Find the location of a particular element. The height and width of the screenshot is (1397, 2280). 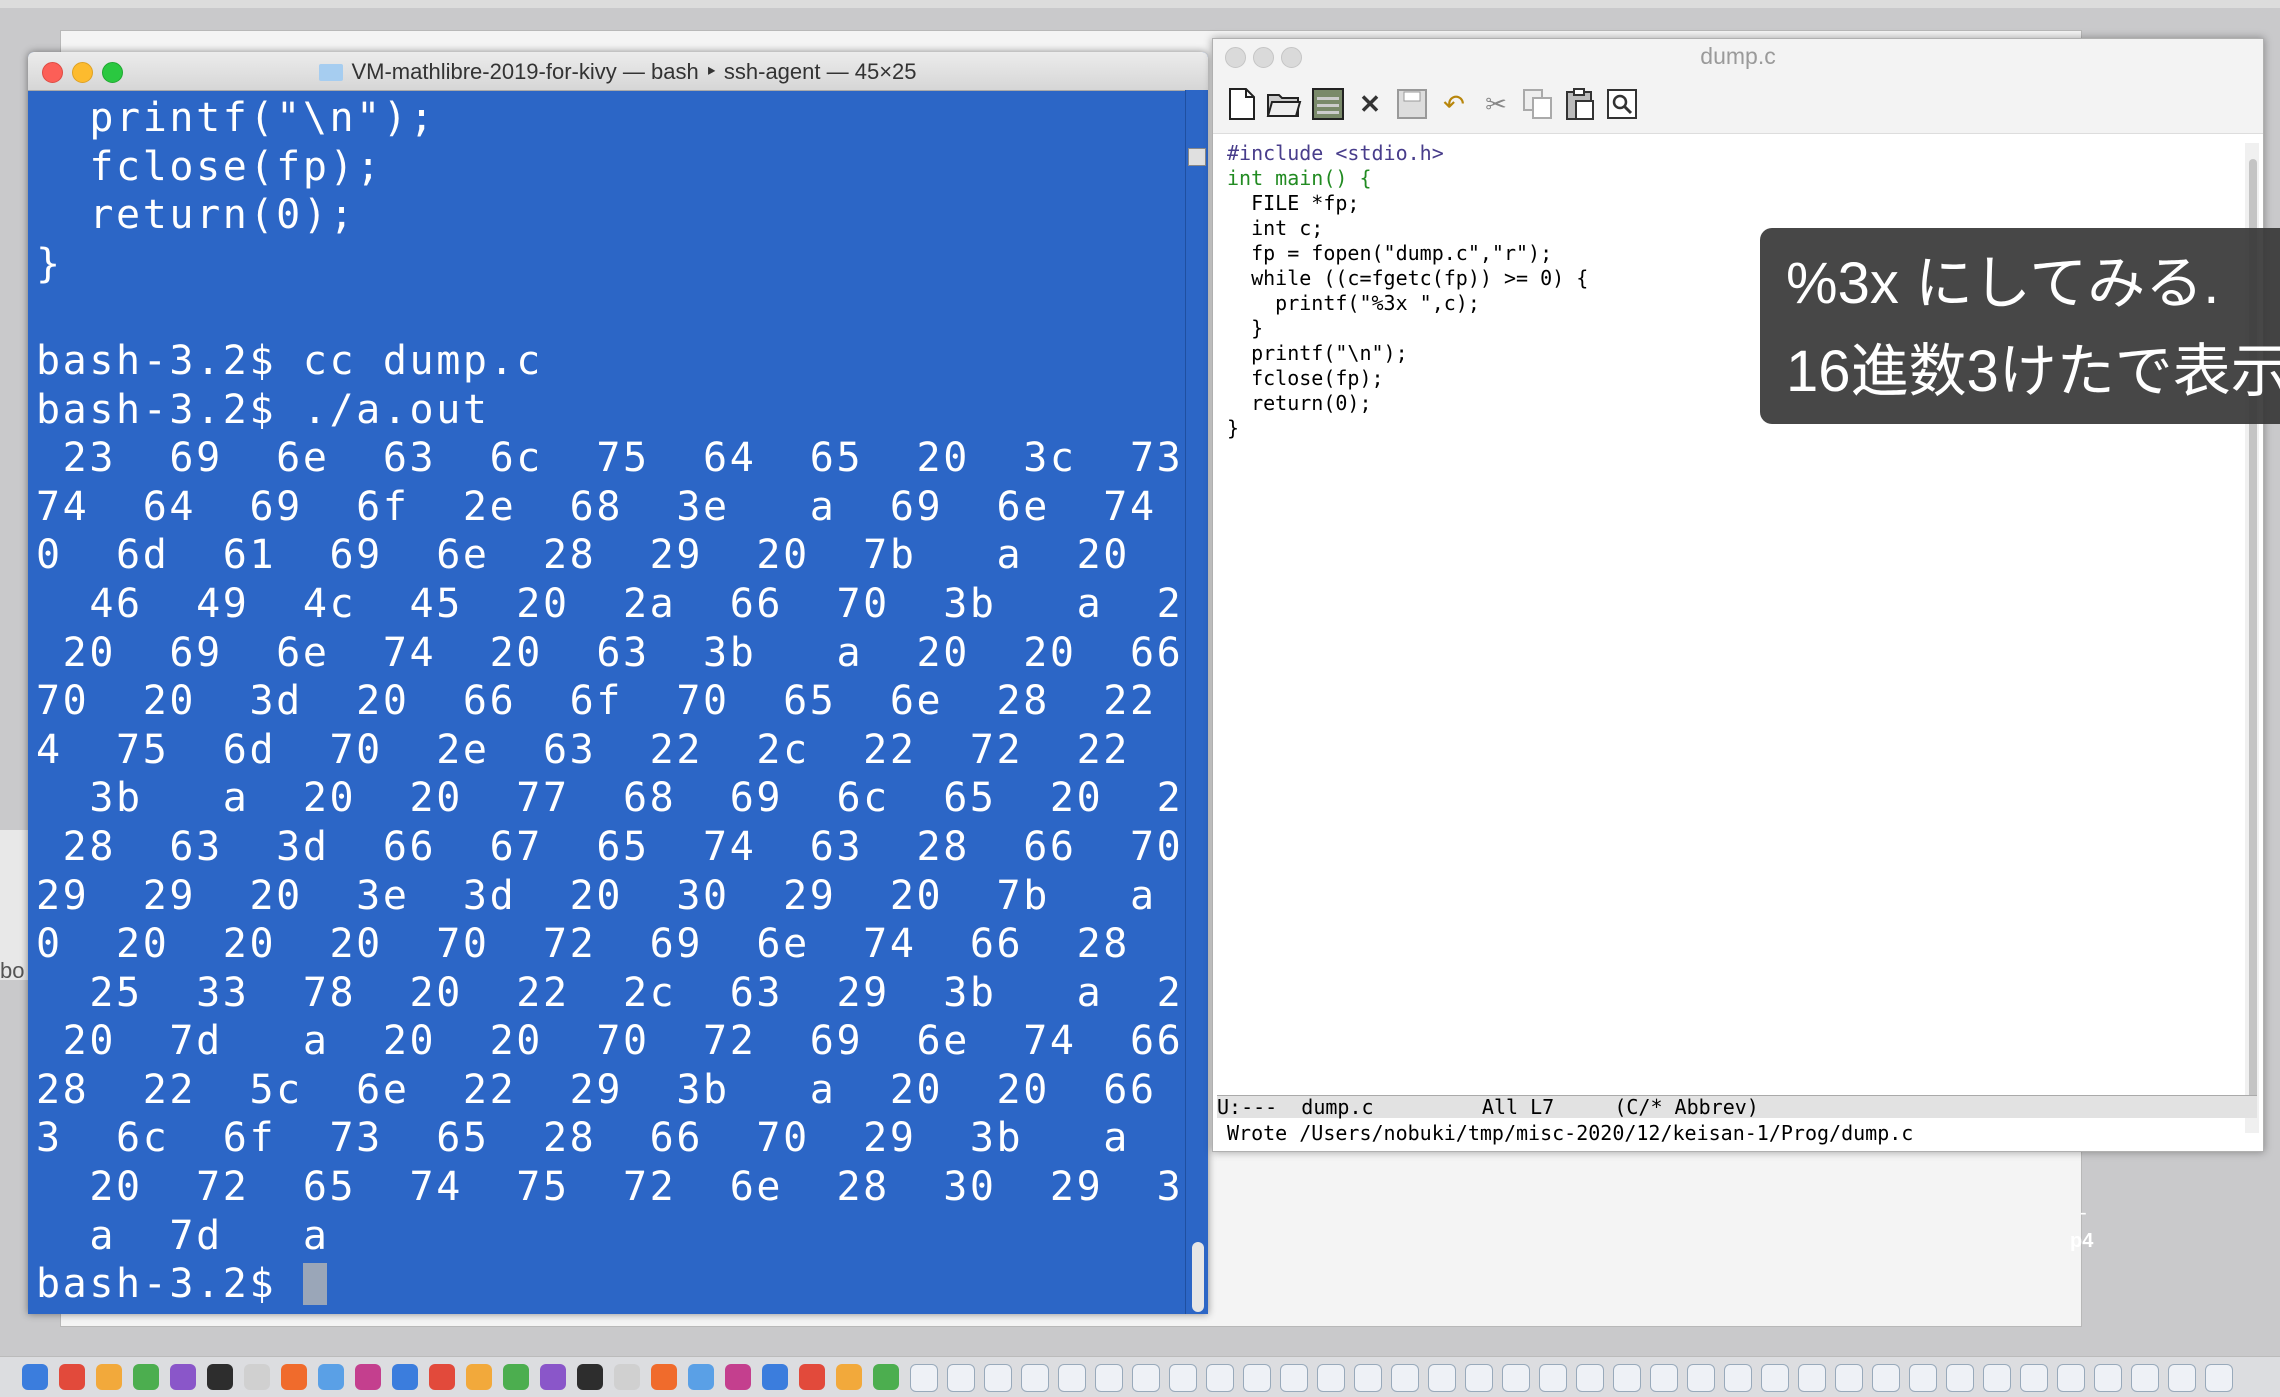

code-line: return(0); is located at coordinates (1407, 403).